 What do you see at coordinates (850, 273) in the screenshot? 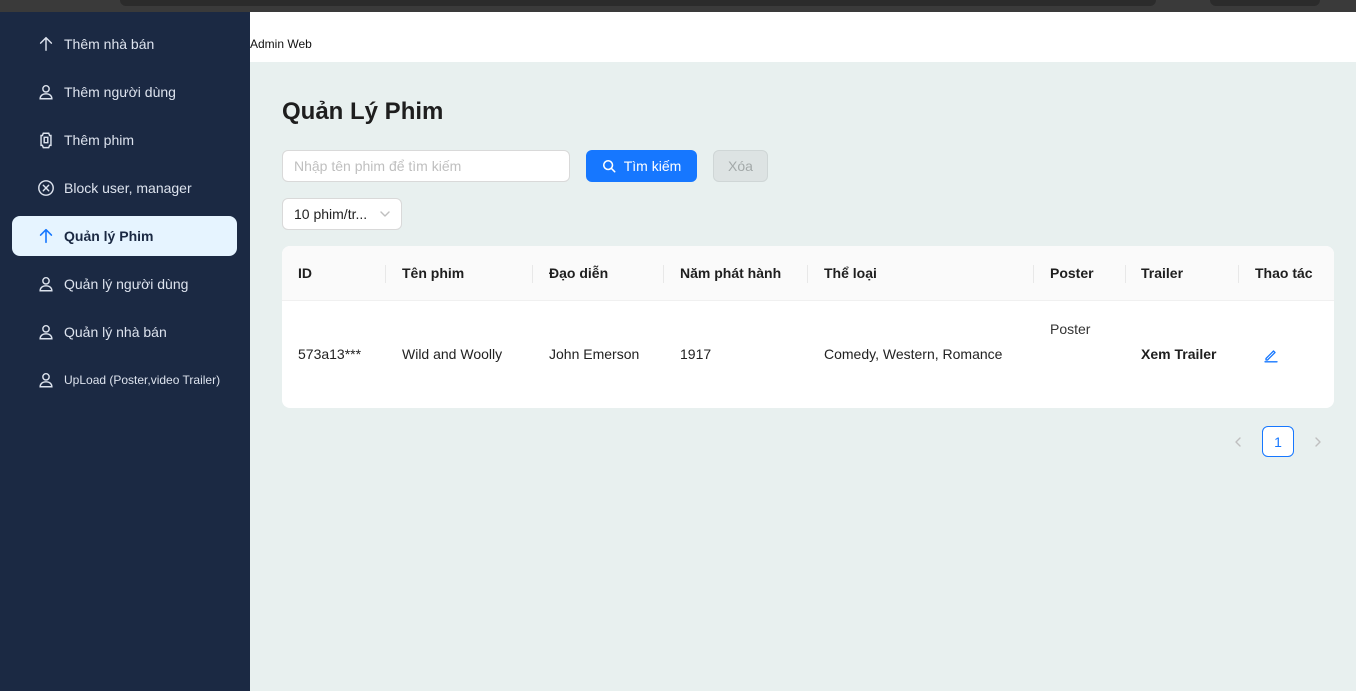
I see `column-header-genres: Thể loại` at bounding box center [850, 273].